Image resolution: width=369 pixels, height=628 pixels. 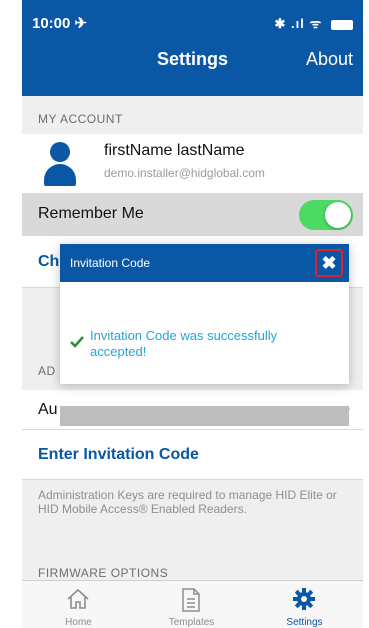 What do you see at coordinates (60, 164) in the screenshot?
I see `avatar-icon` at bounding box center [60, 164].